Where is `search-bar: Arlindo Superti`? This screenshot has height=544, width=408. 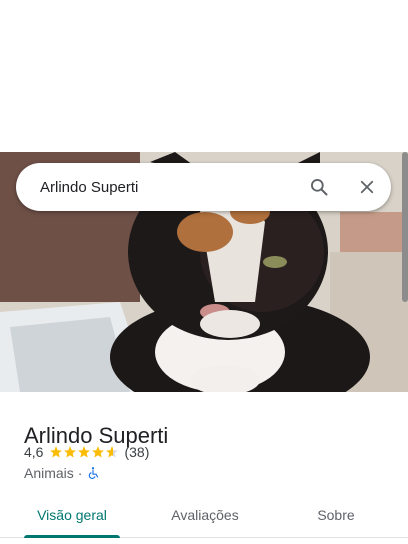 search-bar: Arlindo Superti is located at coordinates (203, 187).